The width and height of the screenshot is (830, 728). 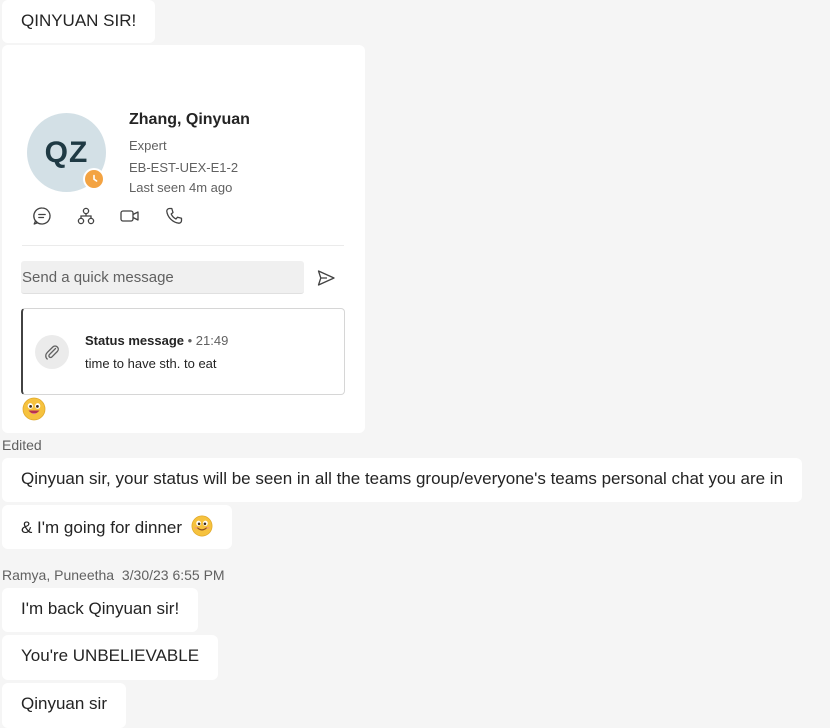 What do you see at coordinates (134, 340) in the screenshot?
I see `status-label: Status message` at bounding box center [134, 340].